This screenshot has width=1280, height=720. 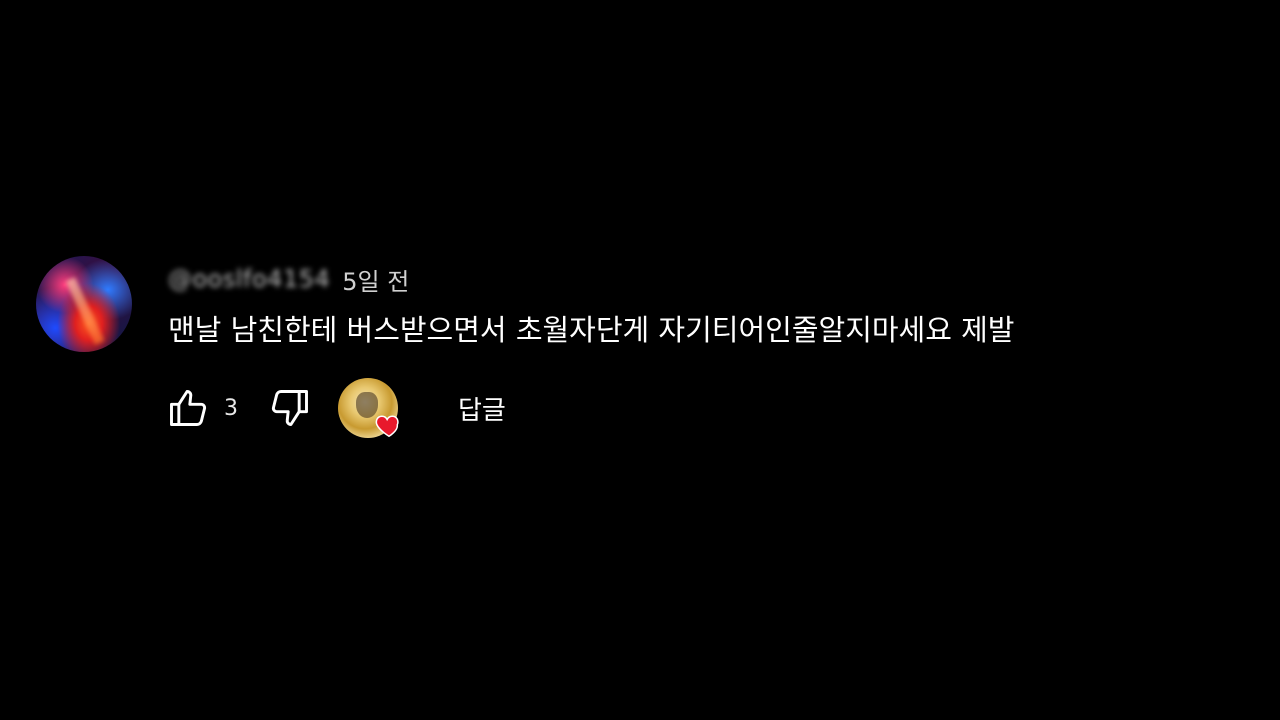 I want to click on like-button, so click(x=188, y=408).